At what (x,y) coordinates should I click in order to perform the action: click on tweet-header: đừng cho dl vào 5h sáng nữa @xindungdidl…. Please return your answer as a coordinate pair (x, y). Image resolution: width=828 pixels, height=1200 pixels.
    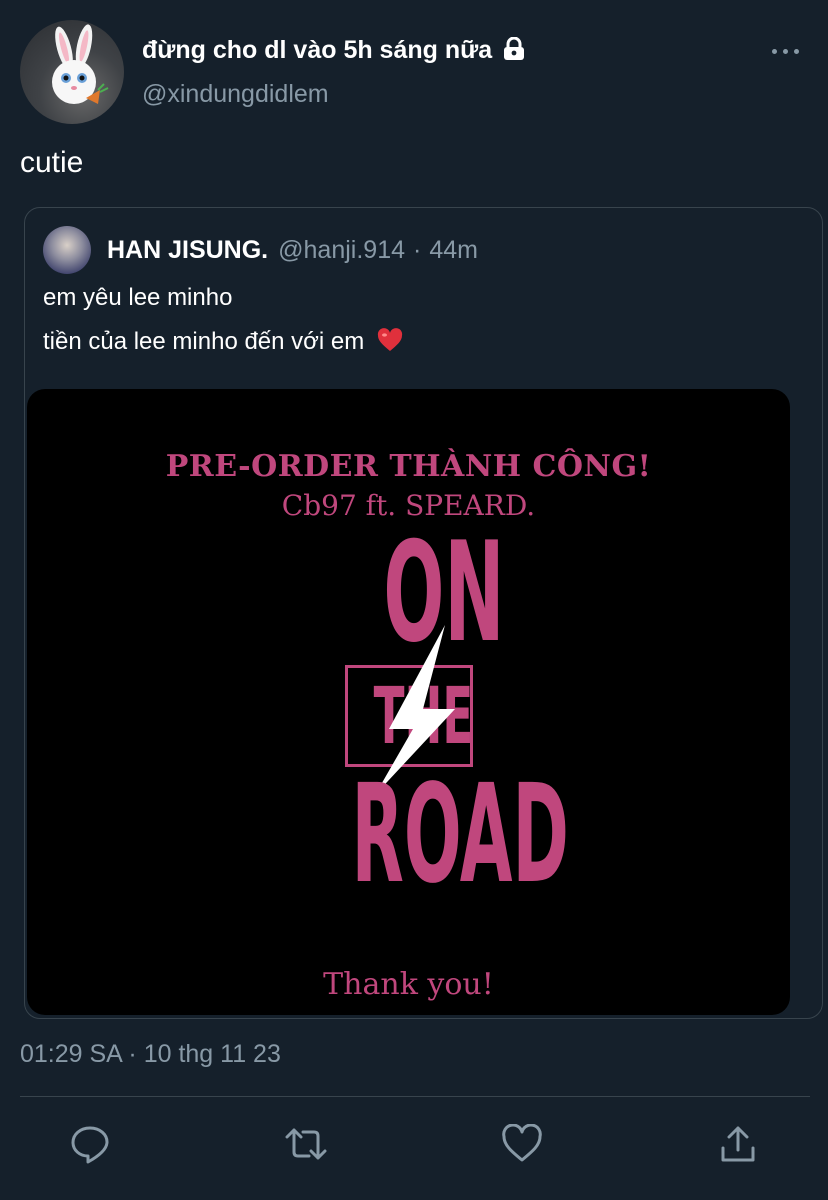
    Looking at the image, I should click on (415, 73).